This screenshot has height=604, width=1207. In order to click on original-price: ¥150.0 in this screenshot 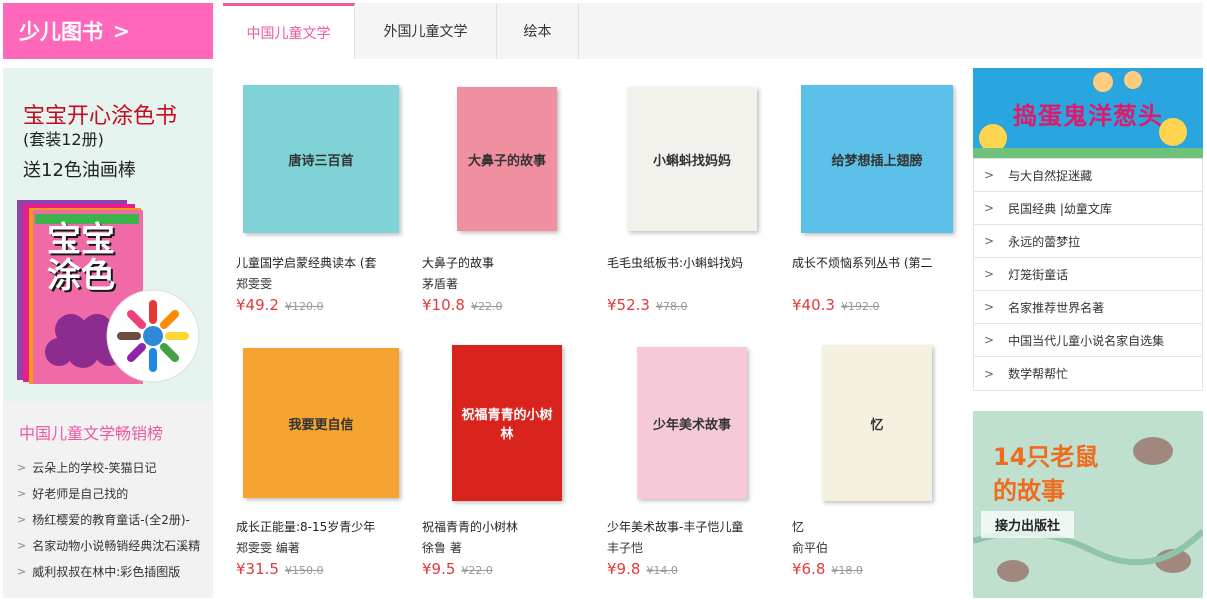, I will do `click(304, 570)`.